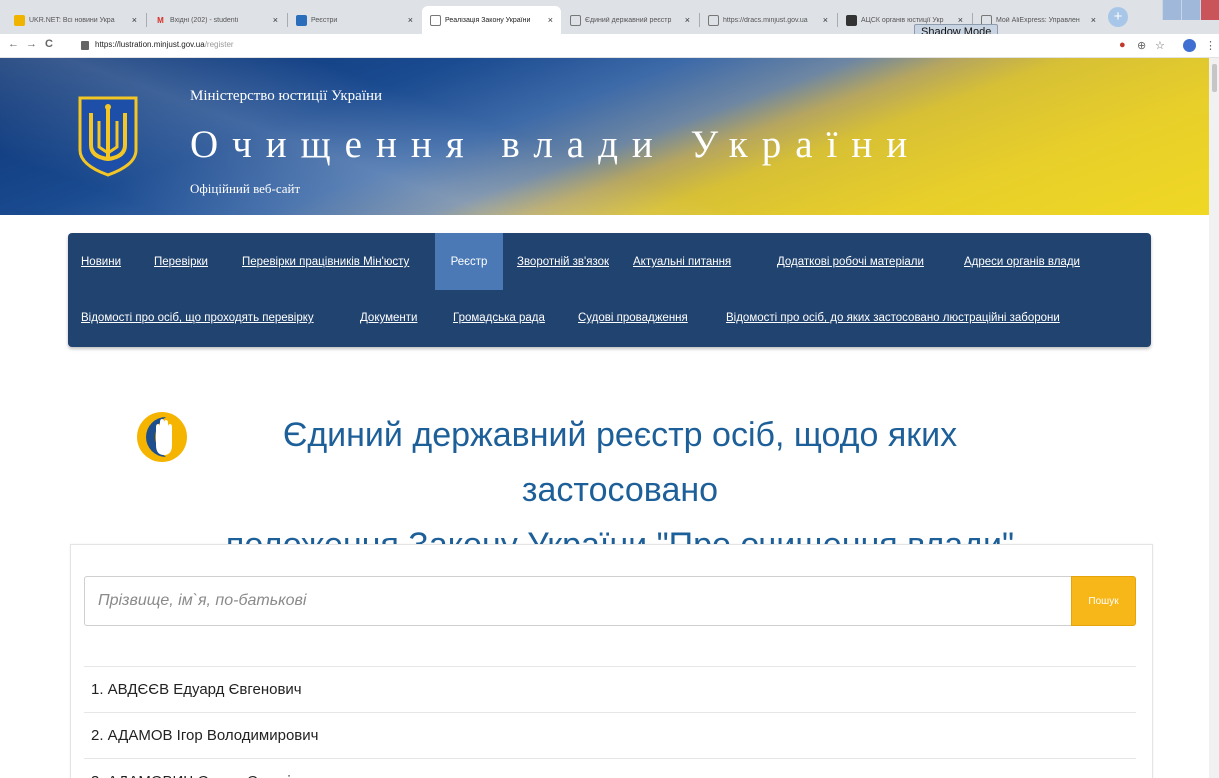 The height and width of the screenshot is (778, 1219). I want to click on coat-of-arms-icon, so click(108, 136).